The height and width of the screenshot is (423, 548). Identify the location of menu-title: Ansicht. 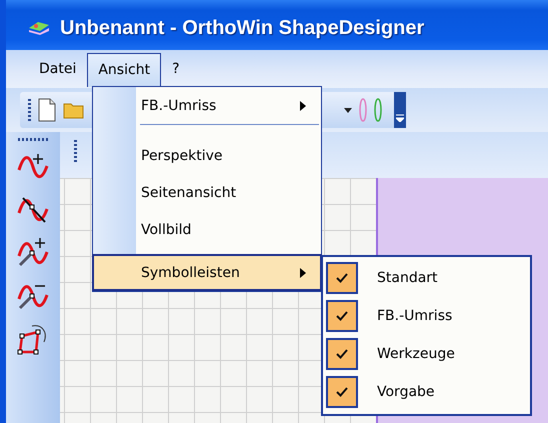
(124, 70).